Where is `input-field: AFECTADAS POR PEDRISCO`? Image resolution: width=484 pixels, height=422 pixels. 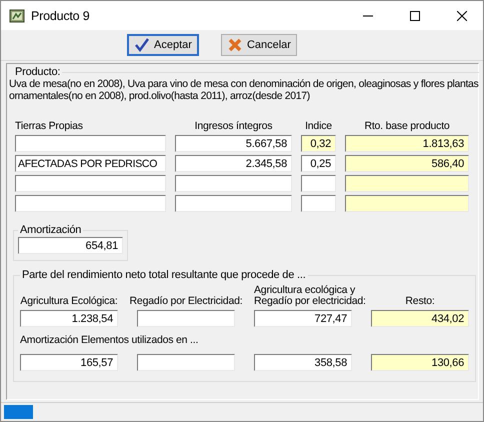 input-field: AFECTADAS POR PEDRISCO is located at coordinates (90, 163).